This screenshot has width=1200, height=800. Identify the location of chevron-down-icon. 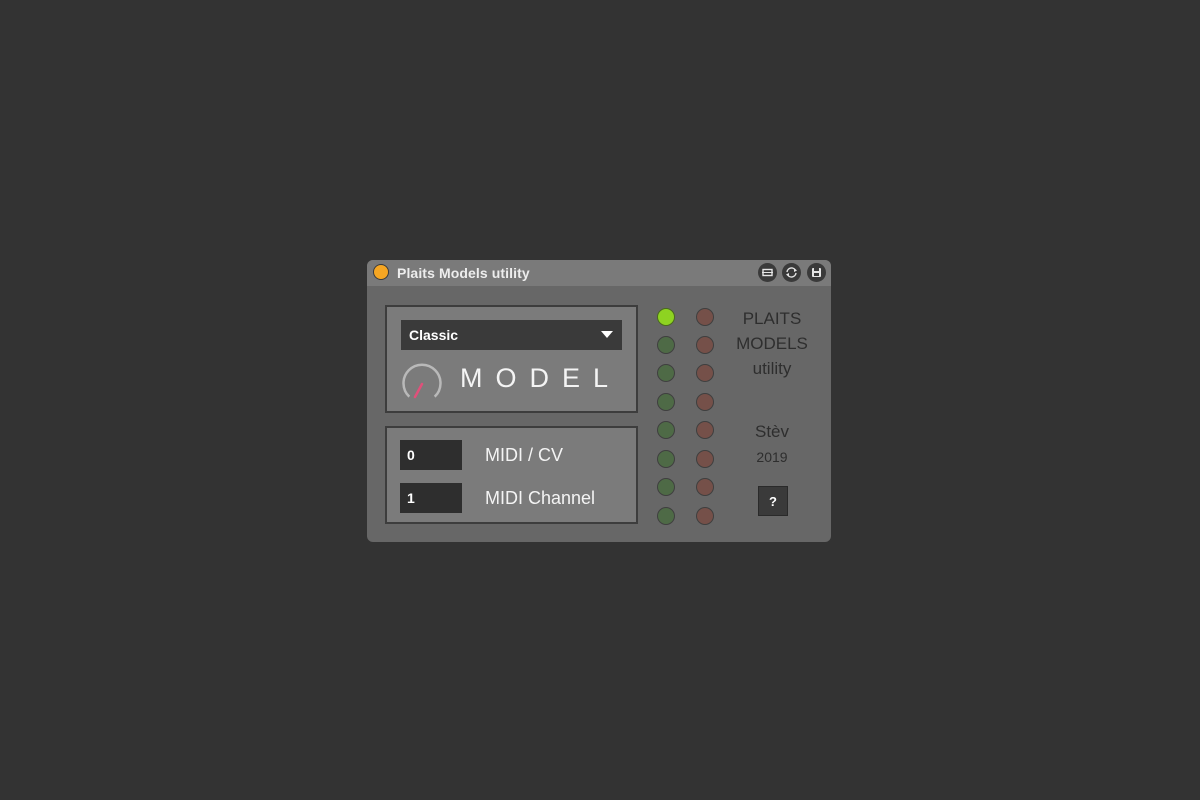
(607, 334).